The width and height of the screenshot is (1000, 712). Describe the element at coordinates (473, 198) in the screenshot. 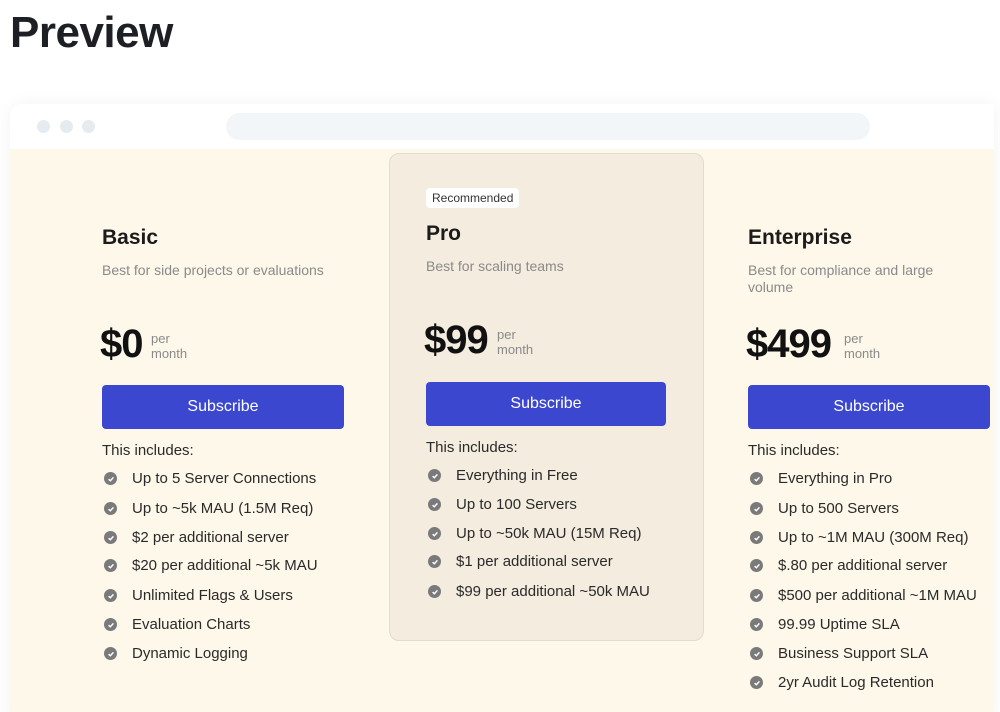

I see `recommended-badge: Recommended` at that location.